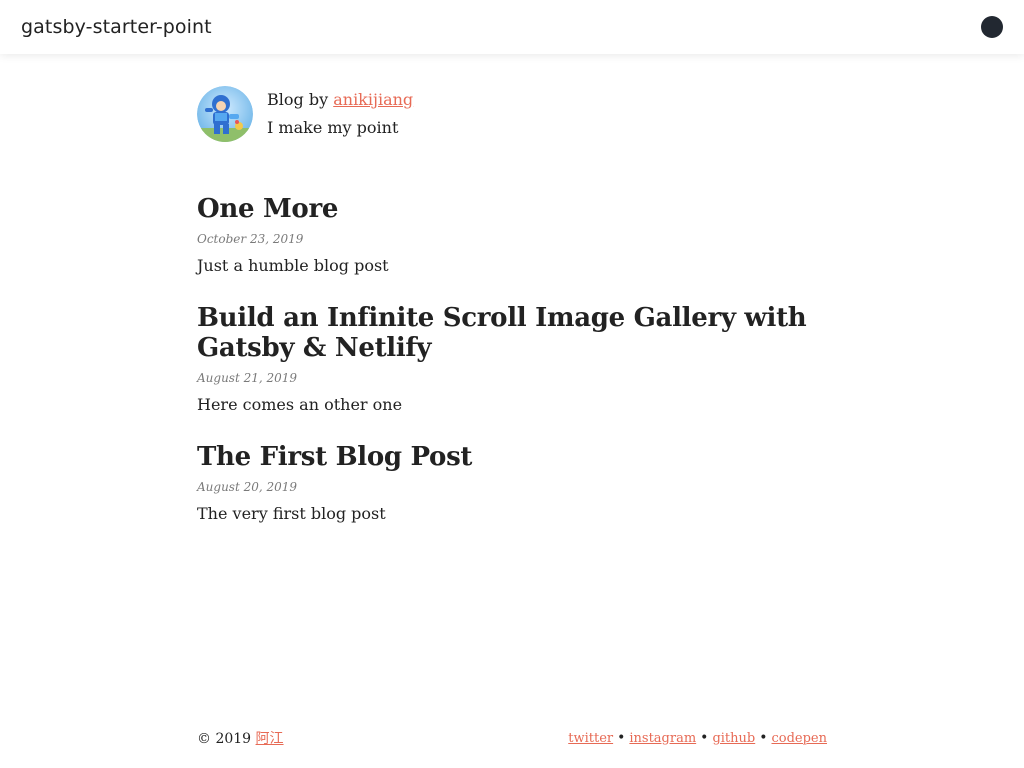 Image resolution: width=1024 pixels, height=768 pixels. What do you see at coordinates (247, 487) in the screenshot?
I see `post-date: August 20, 2019` at bounding box center [247, 487].